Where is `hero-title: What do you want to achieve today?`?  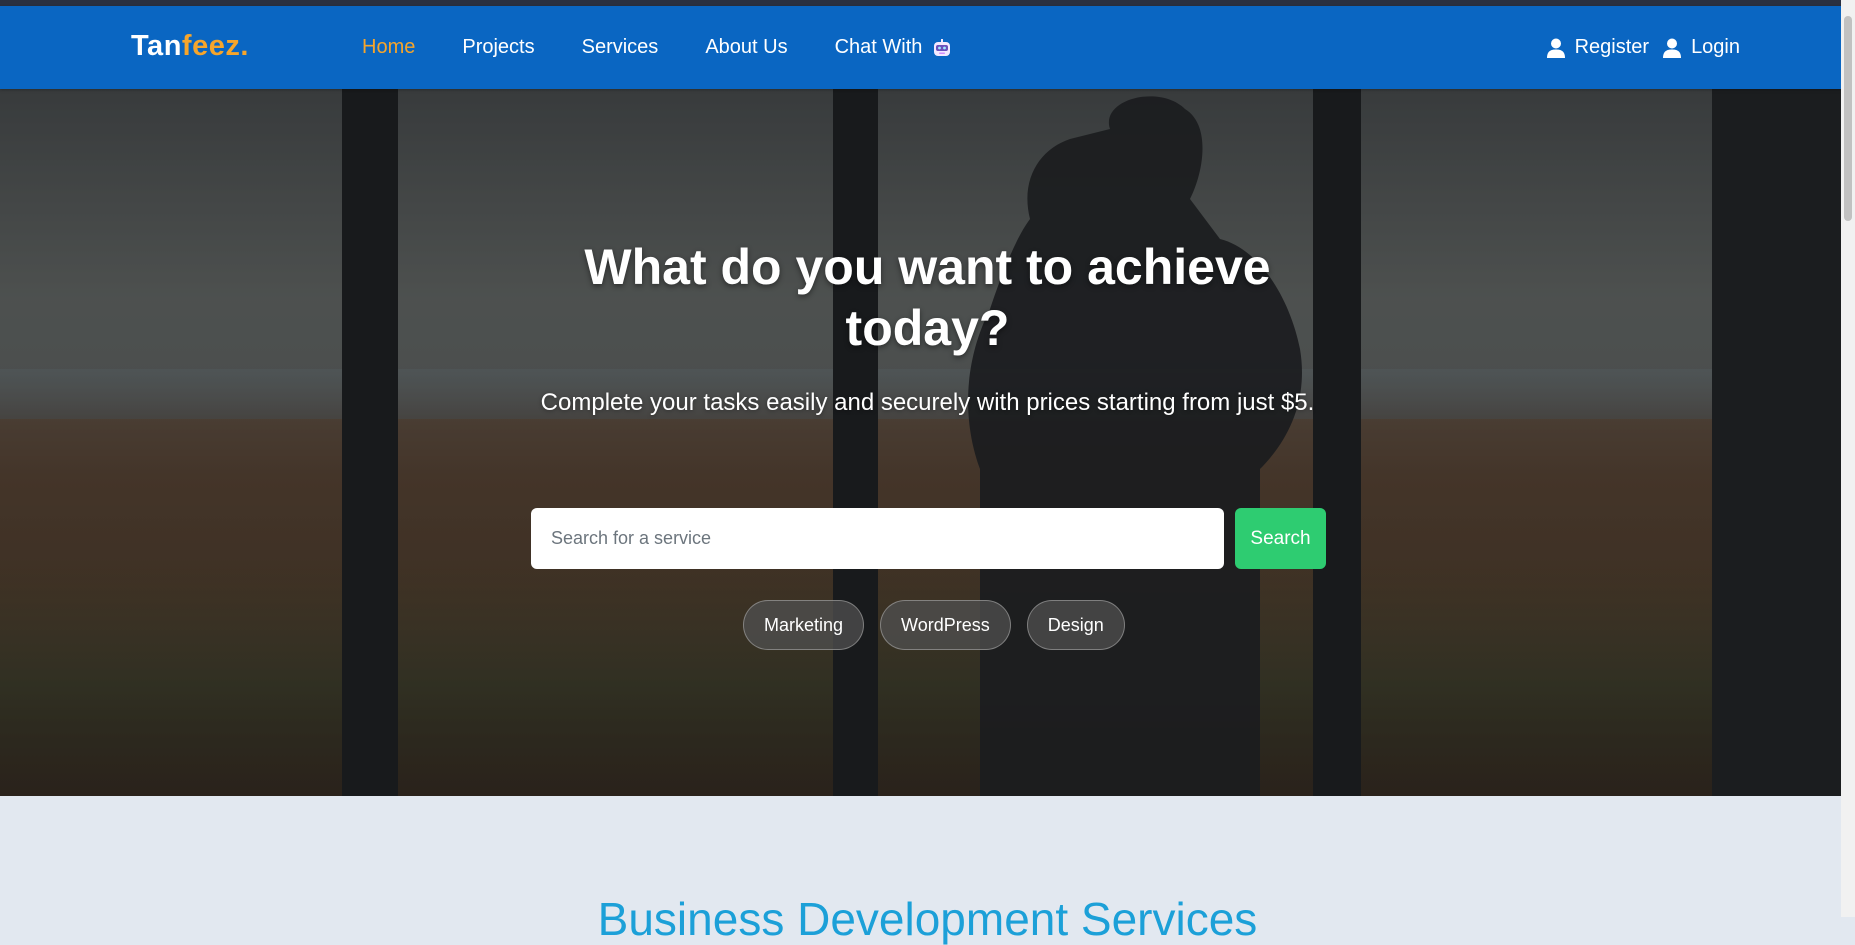
hero-title: What do you want to achieve today? is located at coordinates (927, 297).